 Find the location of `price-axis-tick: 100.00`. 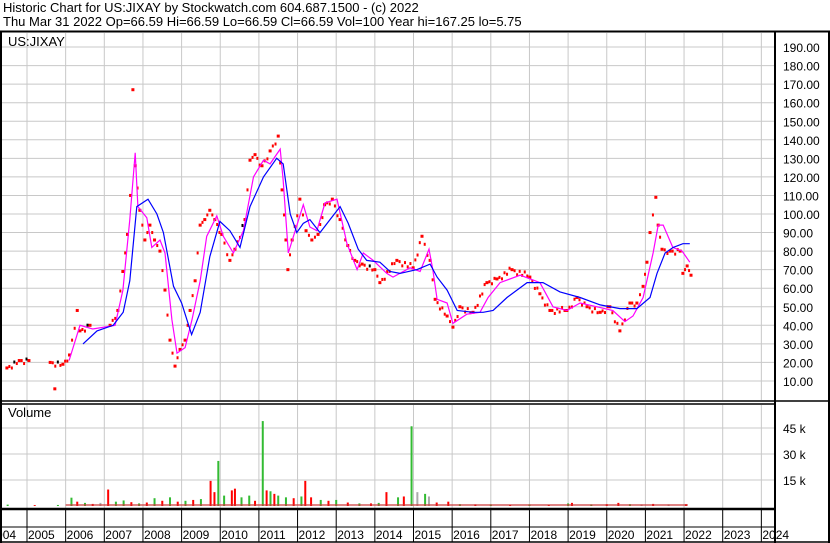

price-axis-tick: 100.00 is located at coordinates (801, 215).